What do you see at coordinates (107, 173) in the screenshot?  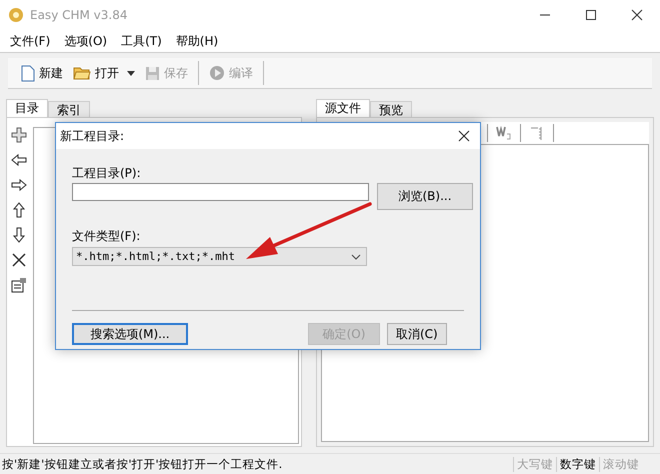 I see `field-label: 工程目录(P):` at bounding box center [107, 173].